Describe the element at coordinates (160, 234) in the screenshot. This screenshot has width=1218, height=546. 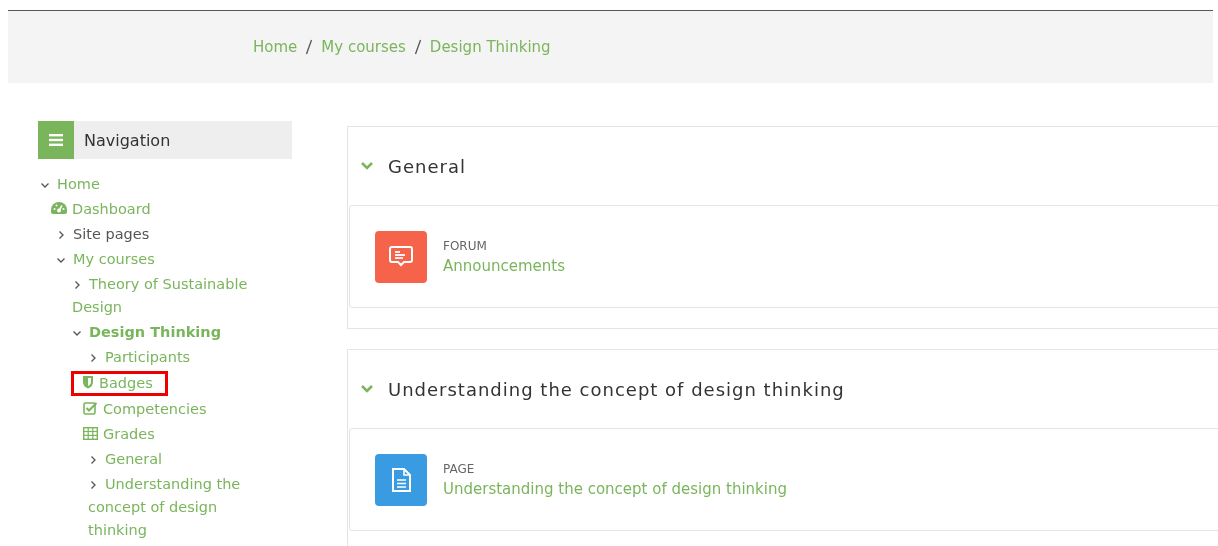
I see `nav-item: Site pages` at that location.